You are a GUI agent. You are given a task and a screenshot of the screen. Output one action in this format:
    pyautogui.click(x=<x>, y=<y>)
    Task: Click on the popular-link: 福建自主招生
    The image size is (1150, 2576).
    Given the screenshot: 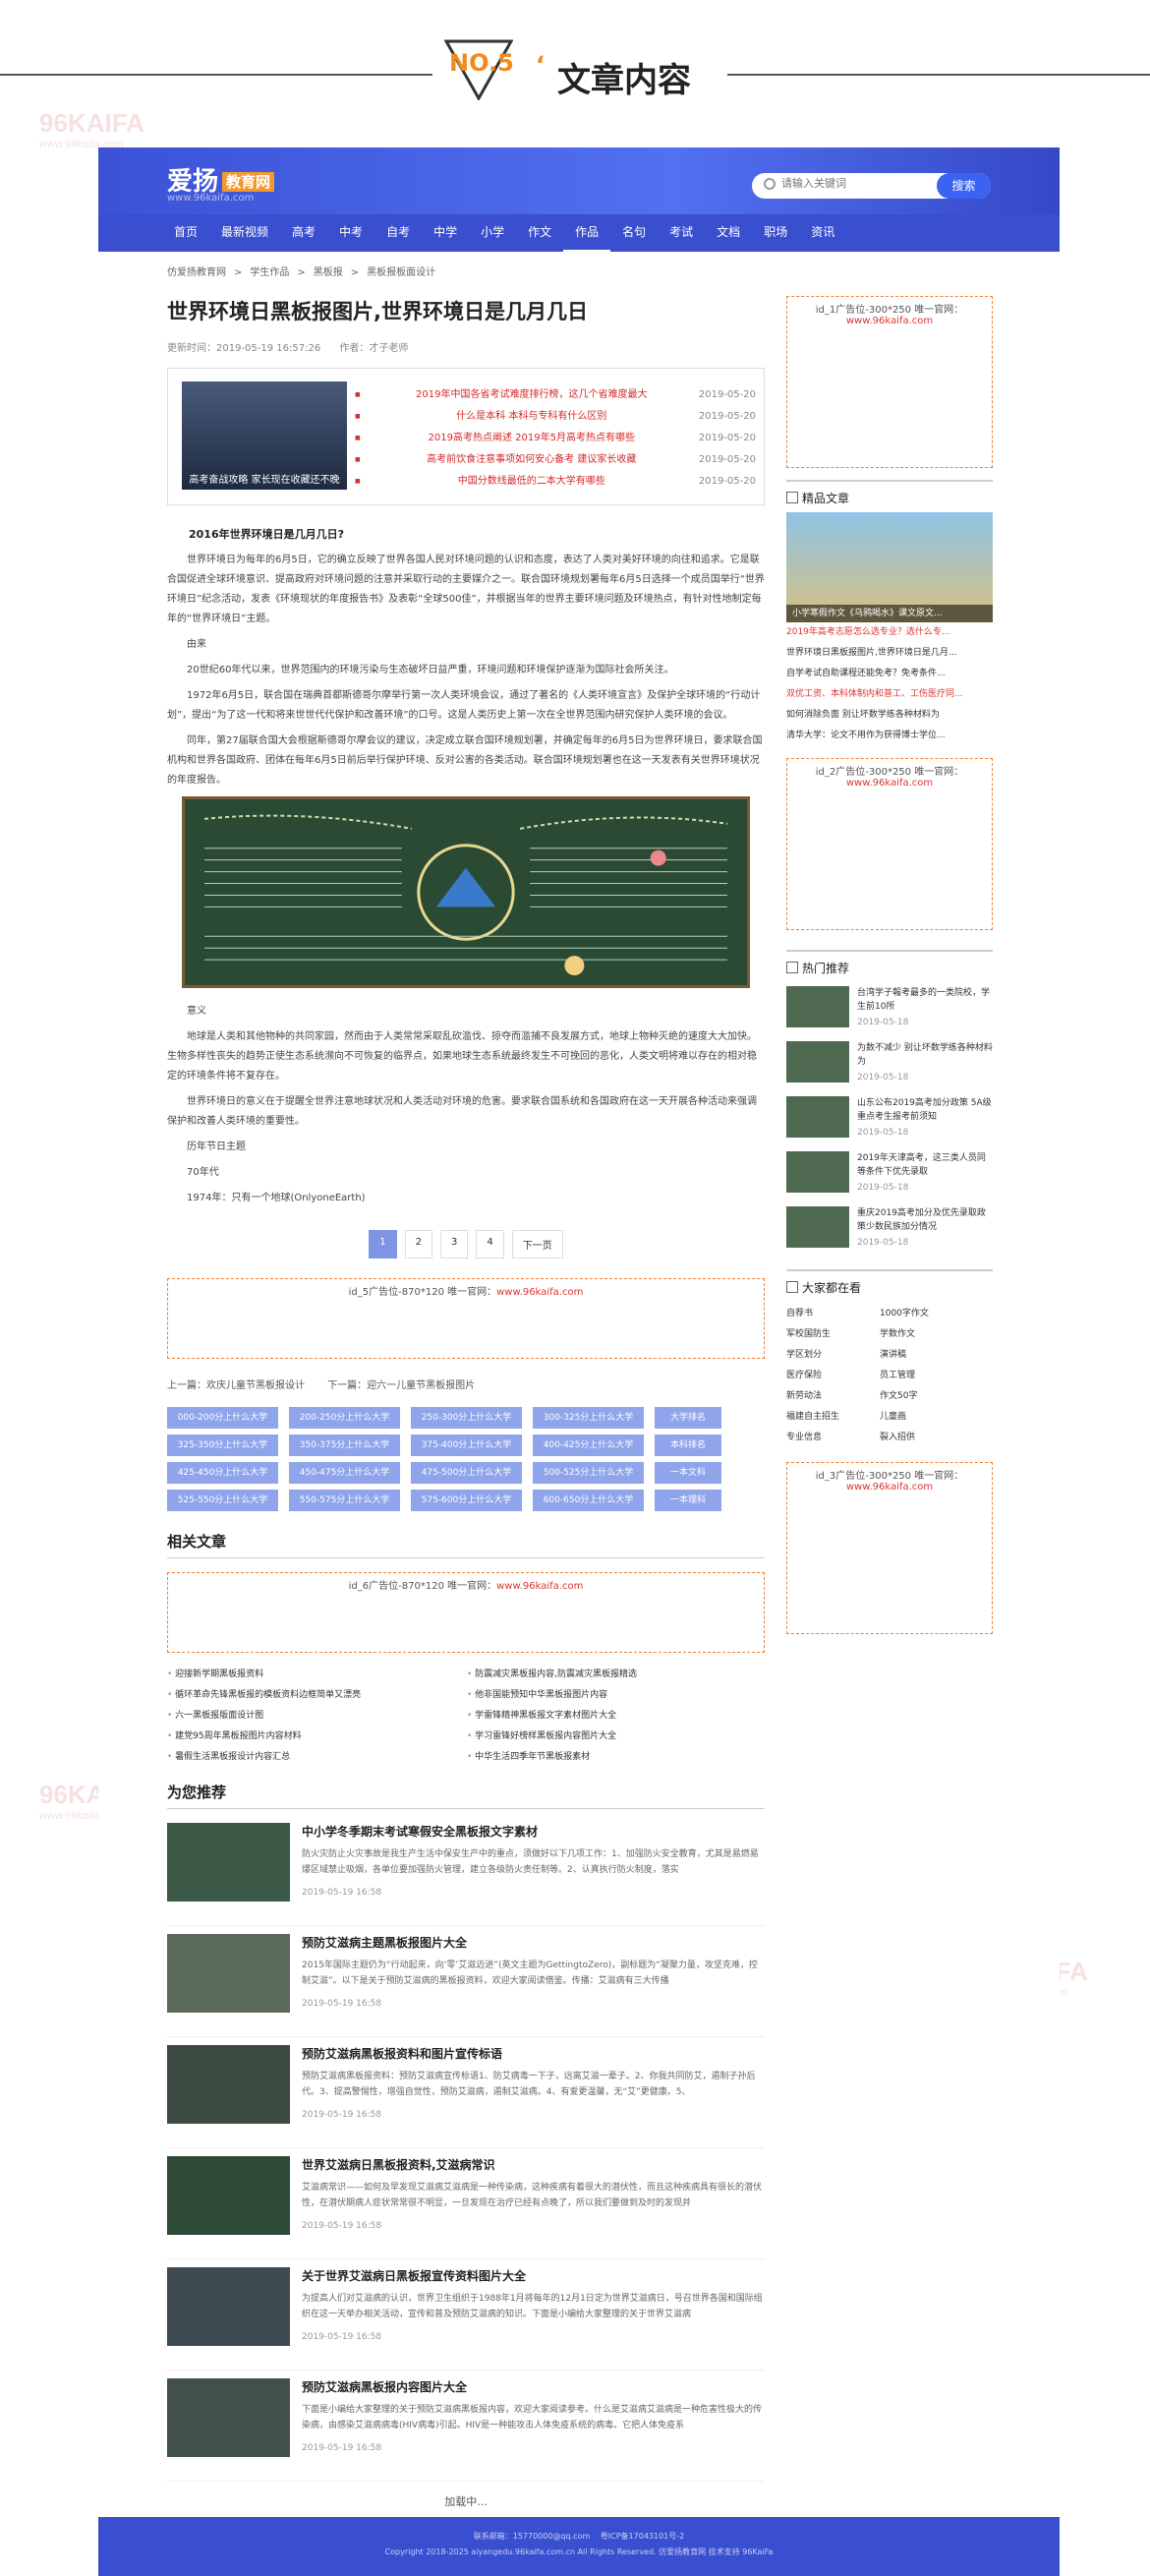 What is the action you would take?
    pyautogui.click(x=833, y=1417)
    